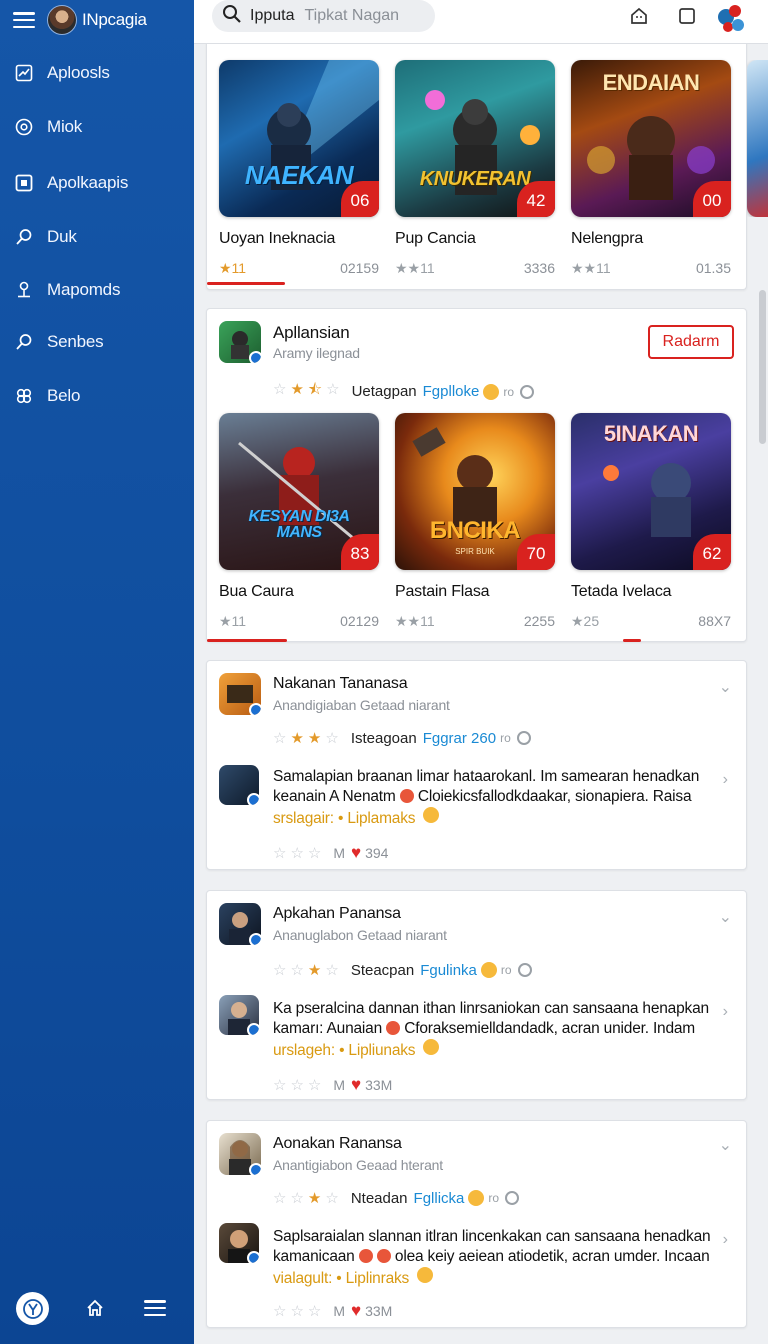  I want to click on square-icon, so click(687, 16).